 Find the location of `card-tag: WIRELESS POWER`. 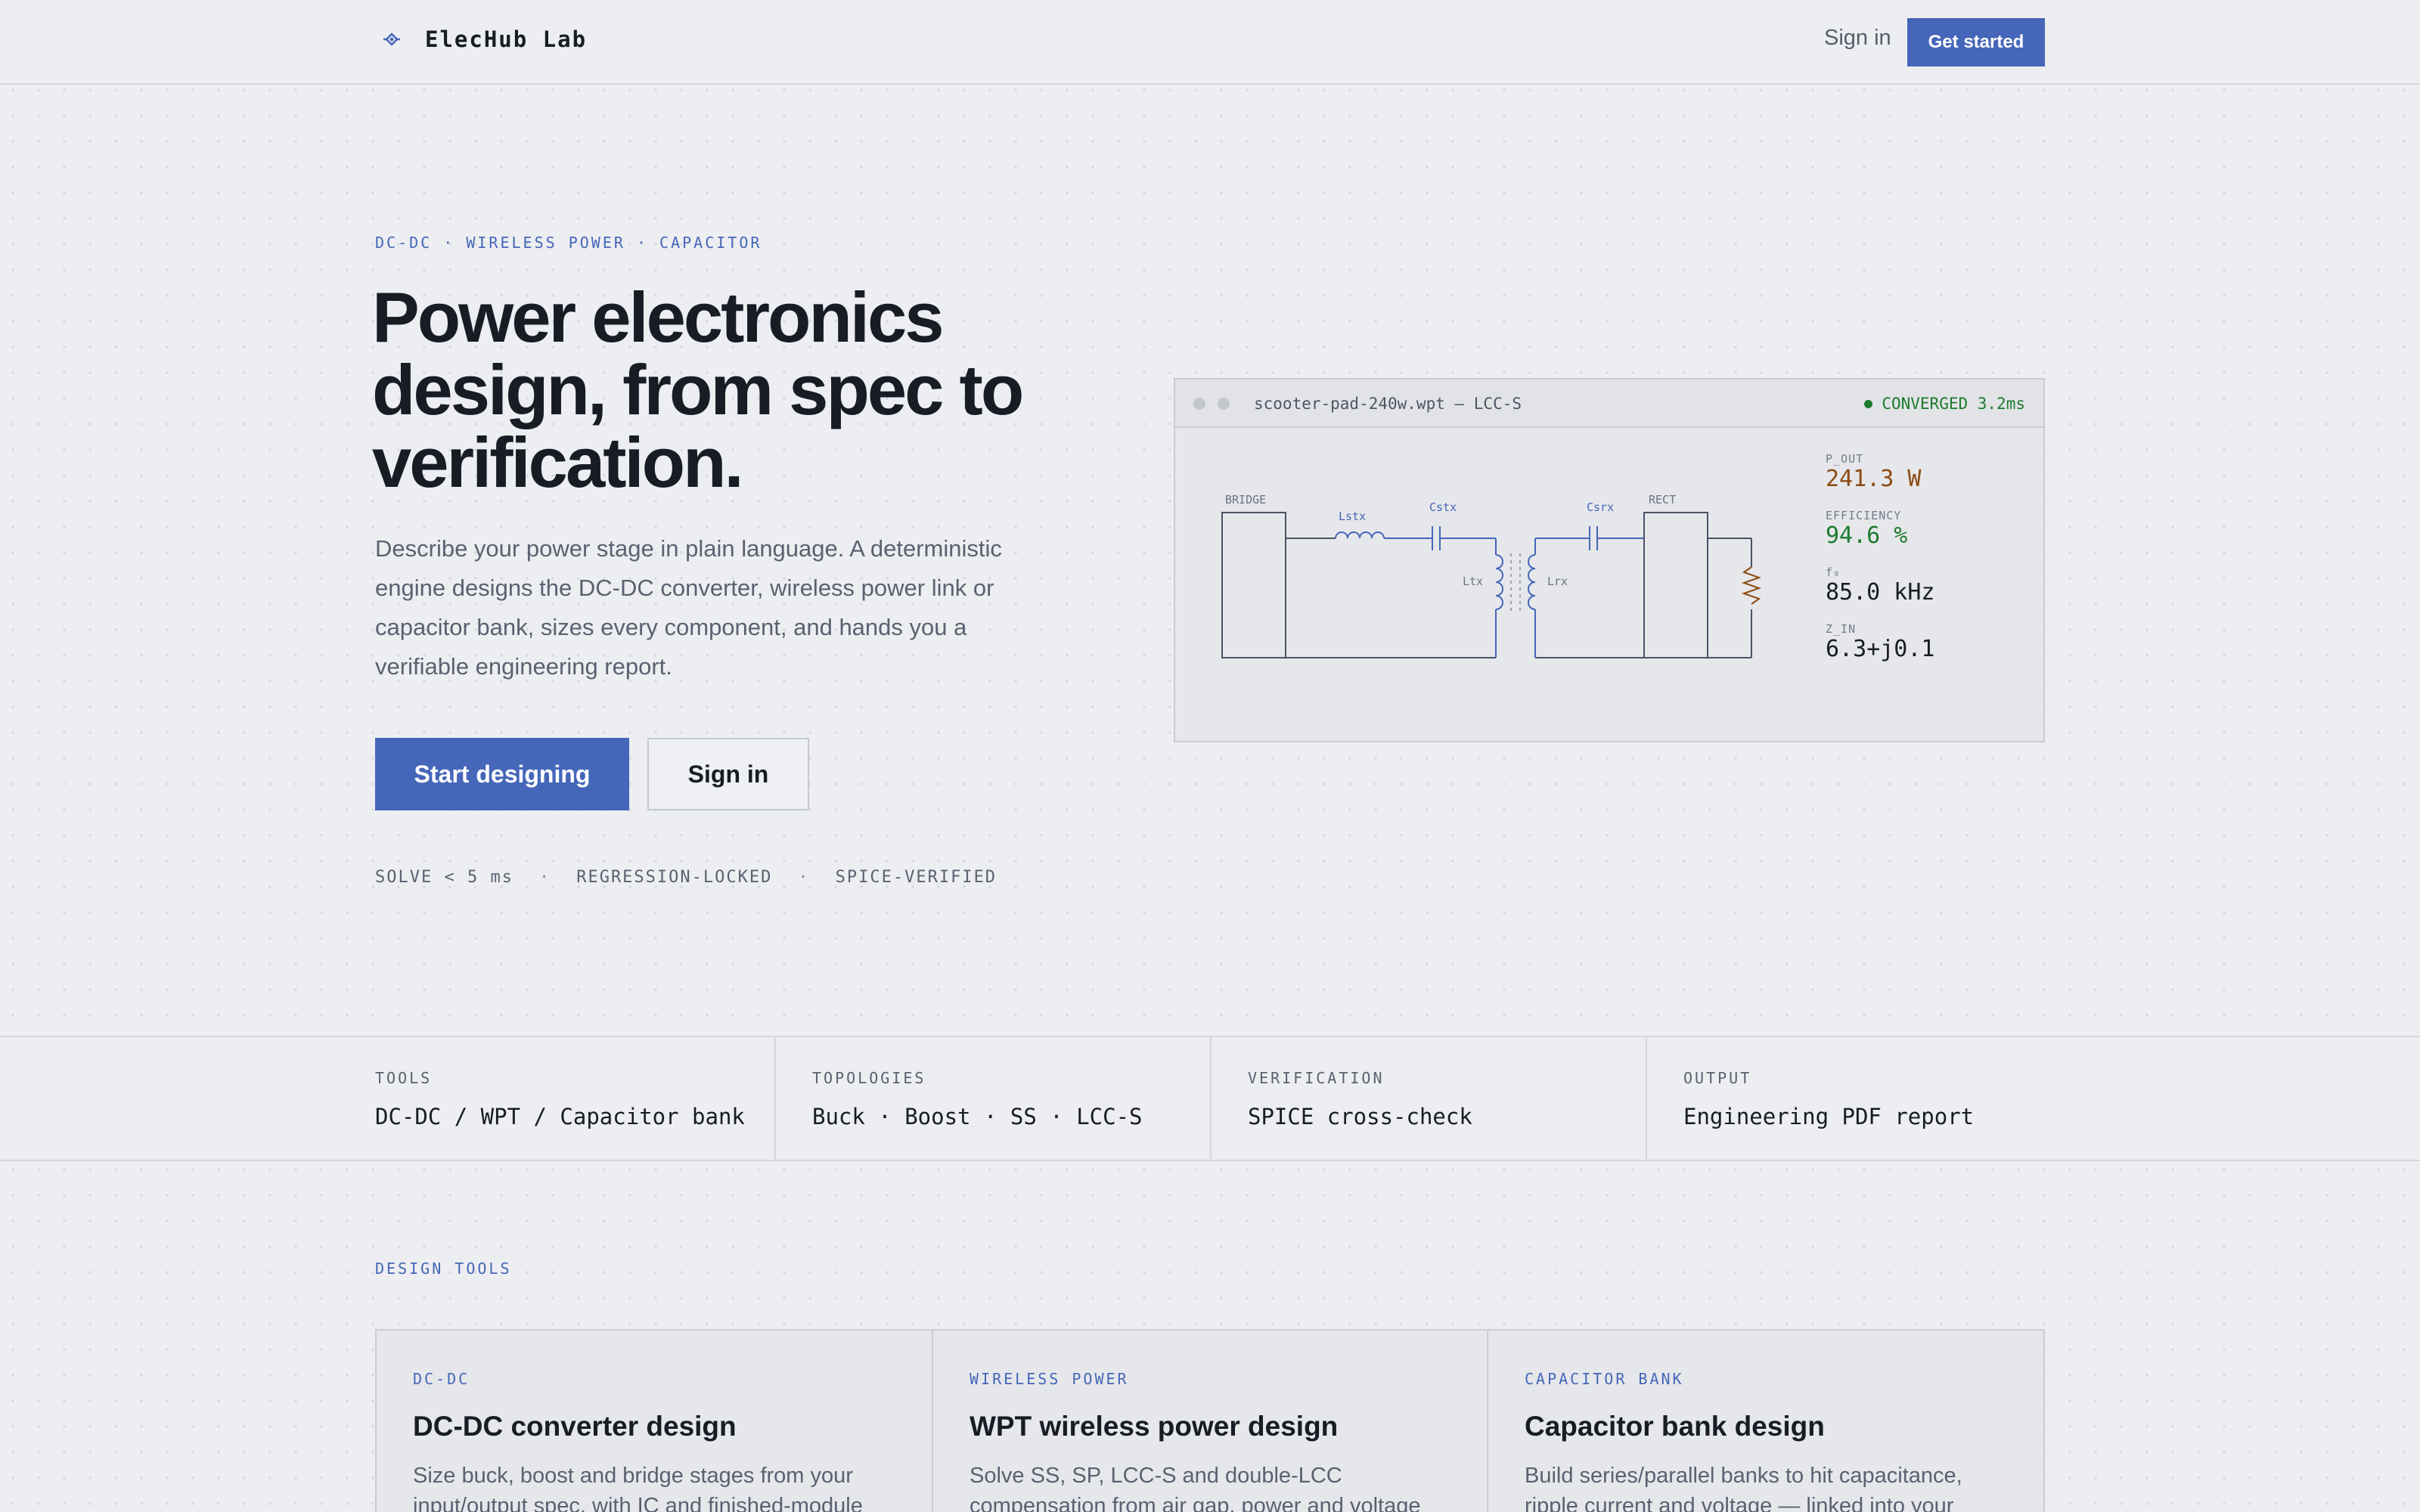

card-tag: WIRELESS POWER is located at coordinates (1049, 1379).